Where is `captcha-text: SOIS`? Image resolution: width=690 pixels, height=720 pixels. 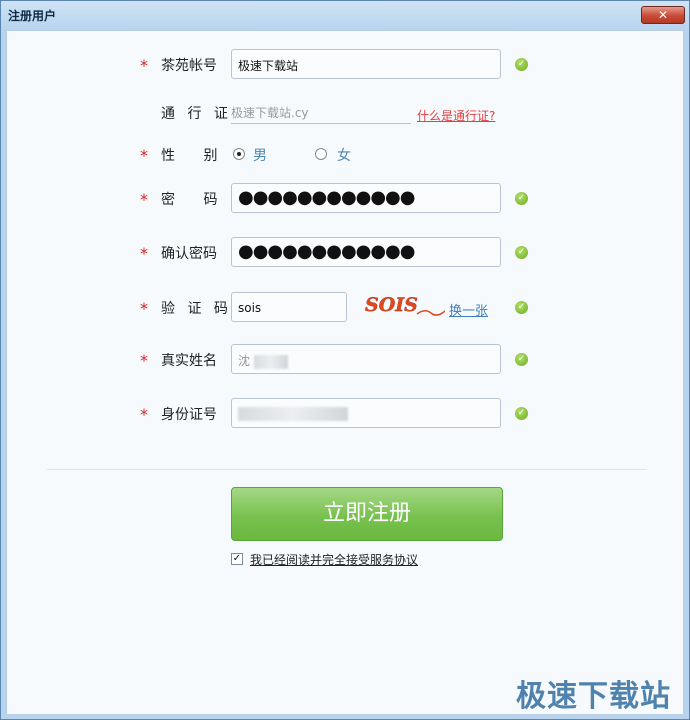
captcha-text: SOIS is located at coordinates (391, 305).